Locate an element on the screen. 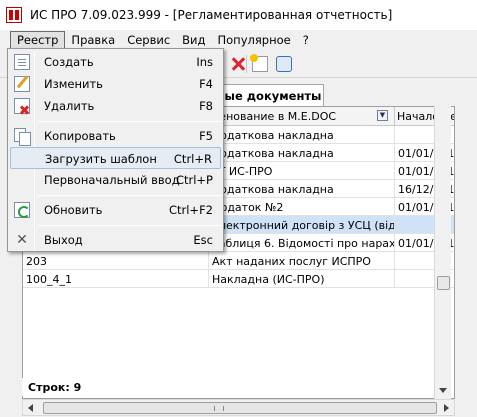  menu-view: Вид is located at coordinates (193, 40).